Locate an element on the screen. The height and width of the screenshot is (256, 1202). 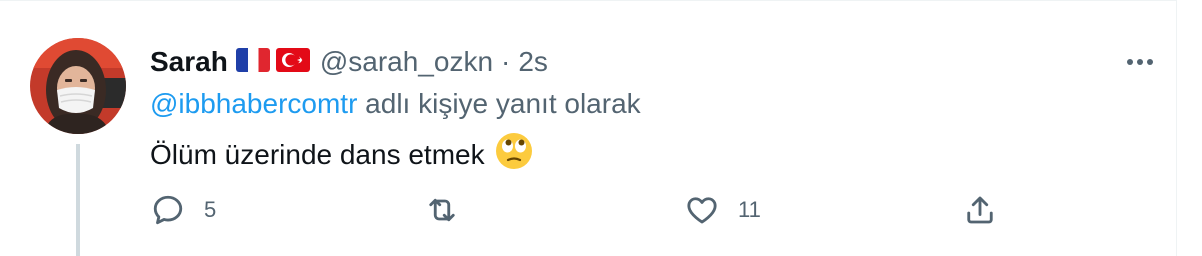
avatar-photo is located at coordinates (78, 86).